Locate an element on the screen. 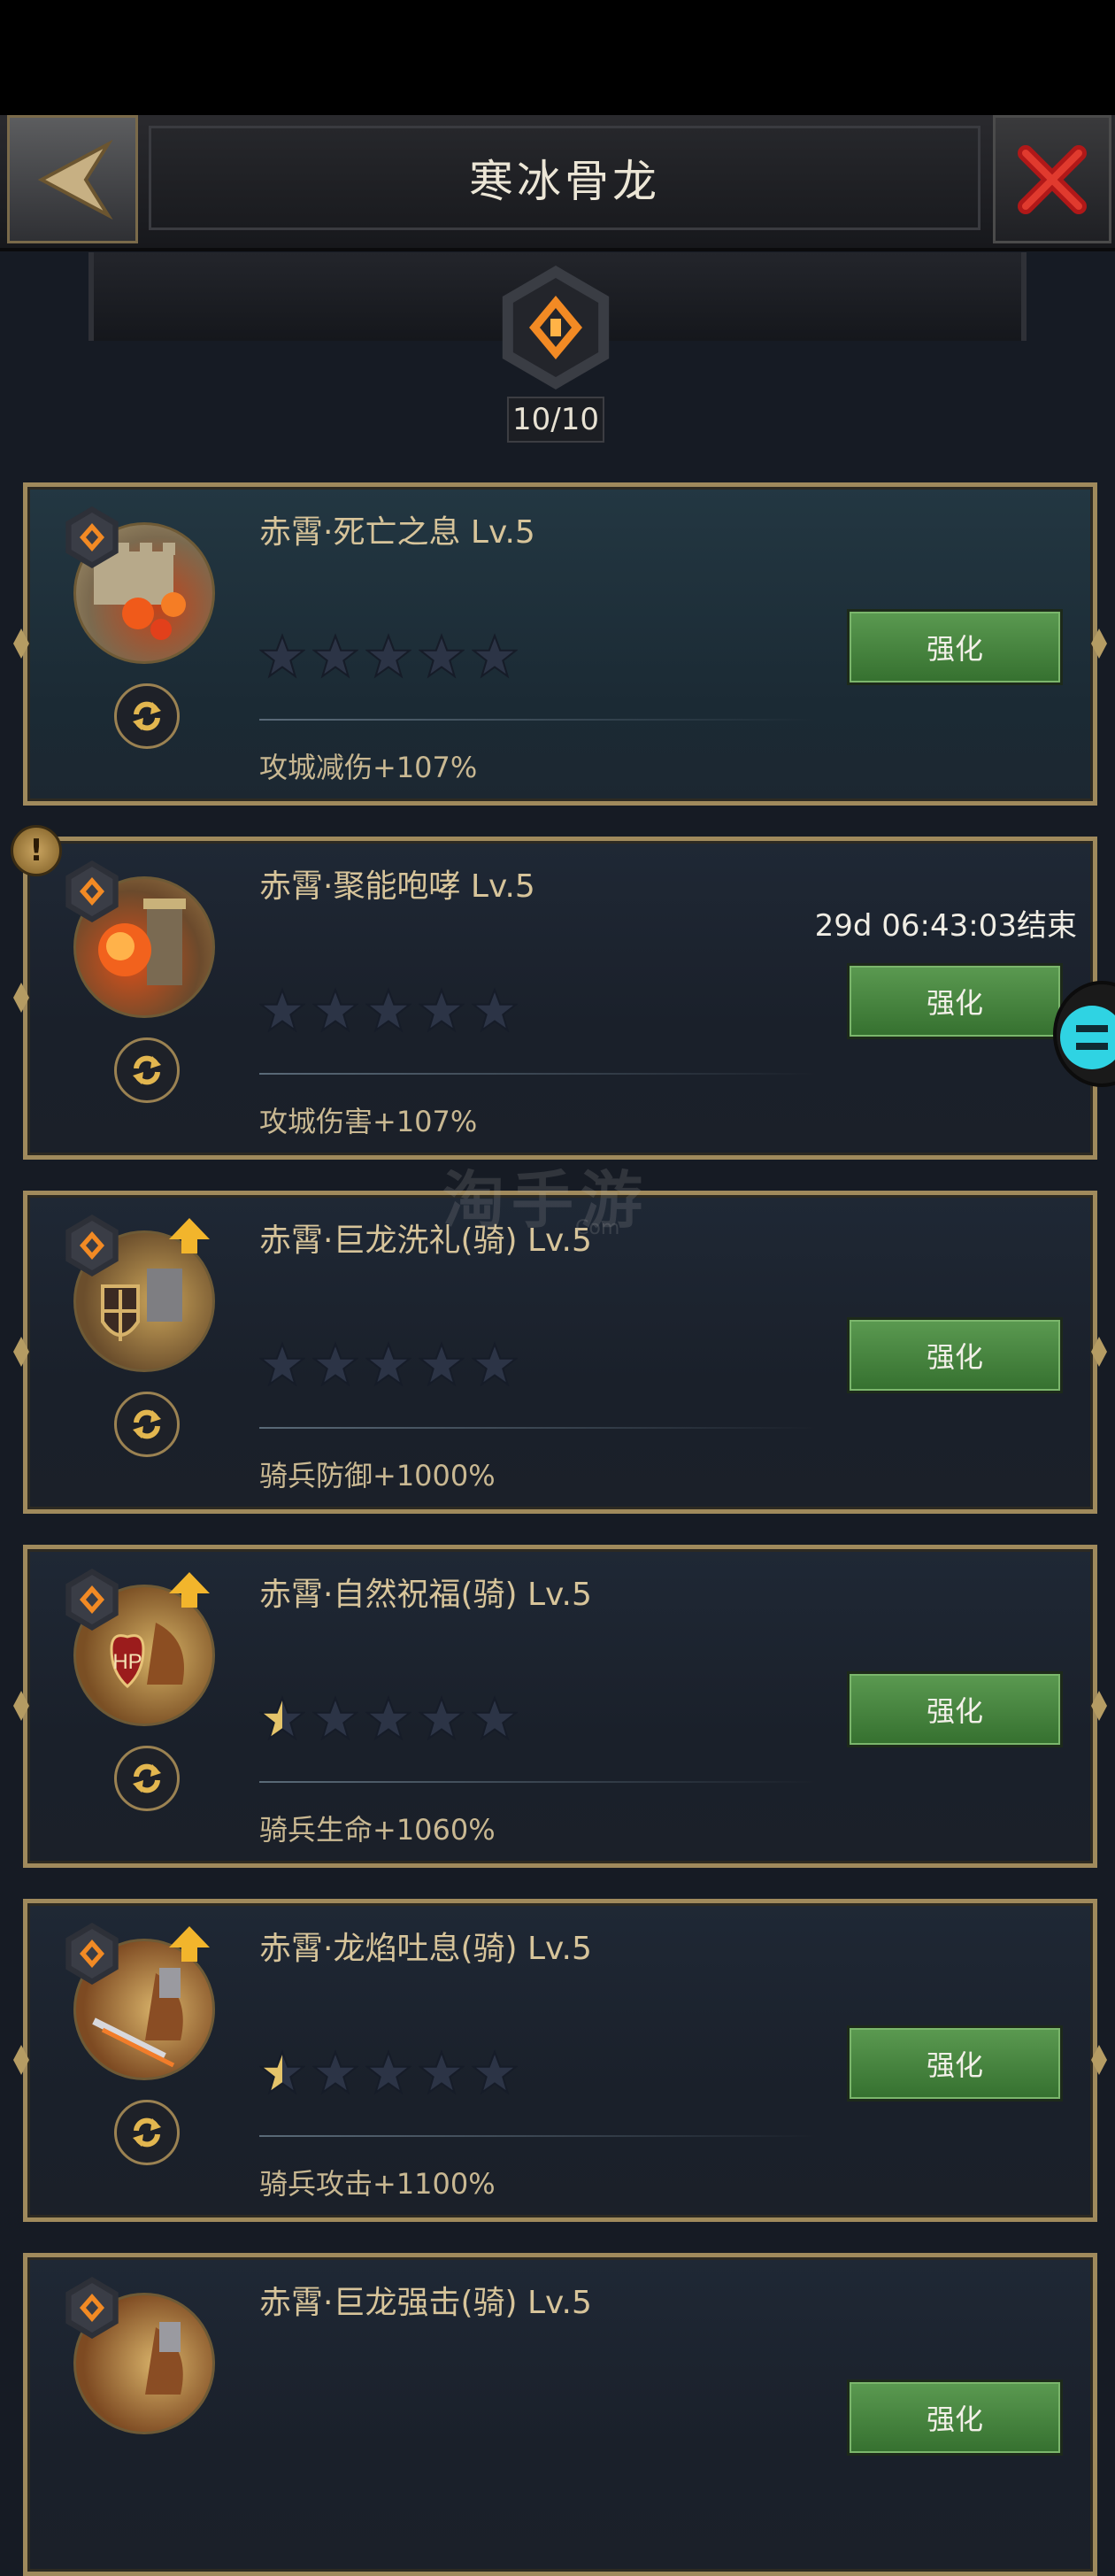 This screenshot has width=1115, height=2576. svg-text: HP is located at coordinates (127, 1662).